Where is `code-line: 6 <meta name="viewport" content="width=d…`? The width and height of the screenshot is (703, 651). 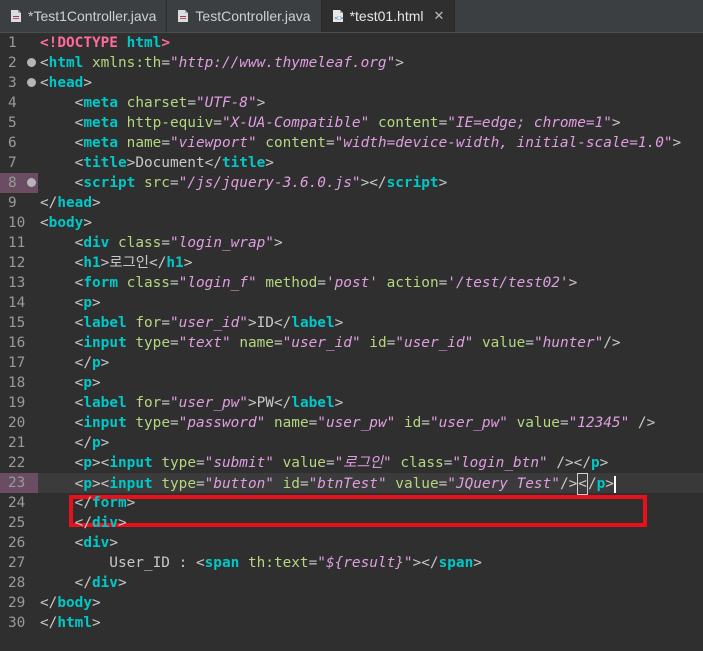
code-line: 6 <meta name="viewport" content="width=d… is located at coordinates (351, 143).